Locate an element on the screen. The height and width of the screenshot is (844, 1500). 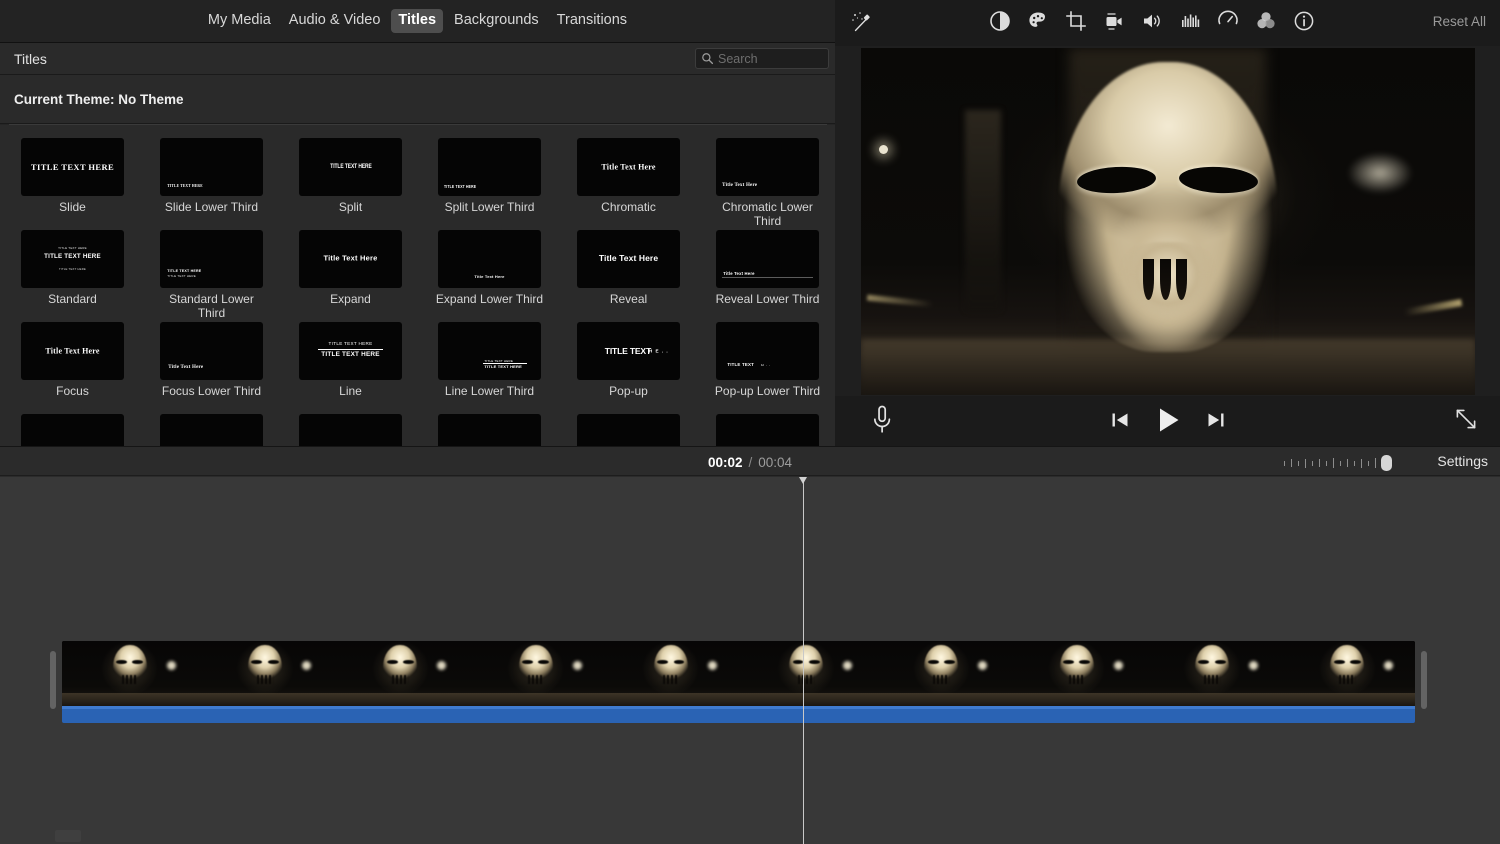
filmstrip-frame is located at coordinates (941, 673).